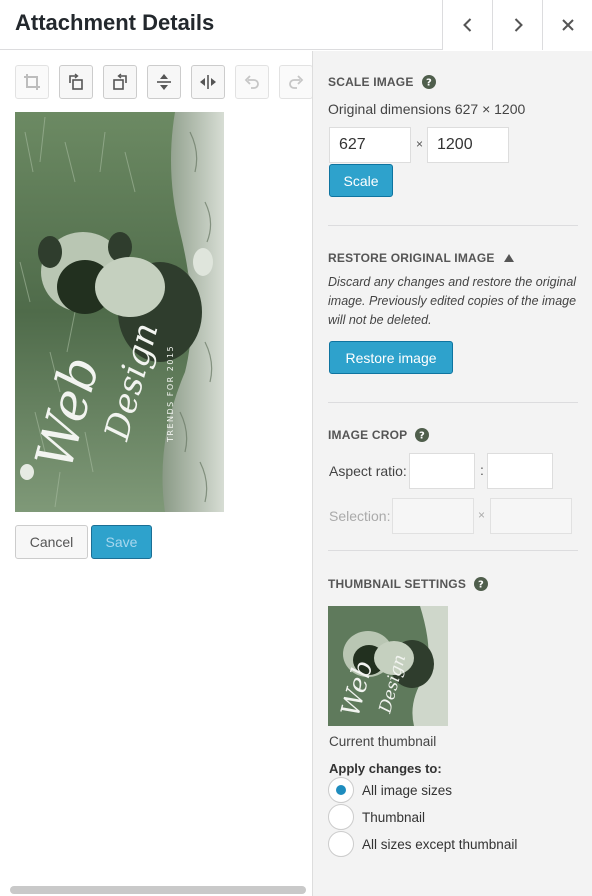  I want to click on image-crop-section: Image Crop ?, so click(453, 435).